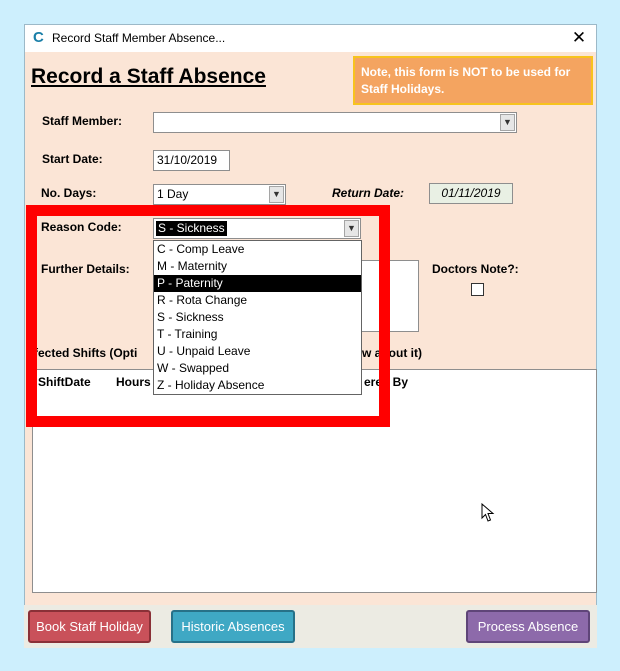 This screenshot has height=671, width=620. I want to click on close-button: ✕, so click(579, 38).